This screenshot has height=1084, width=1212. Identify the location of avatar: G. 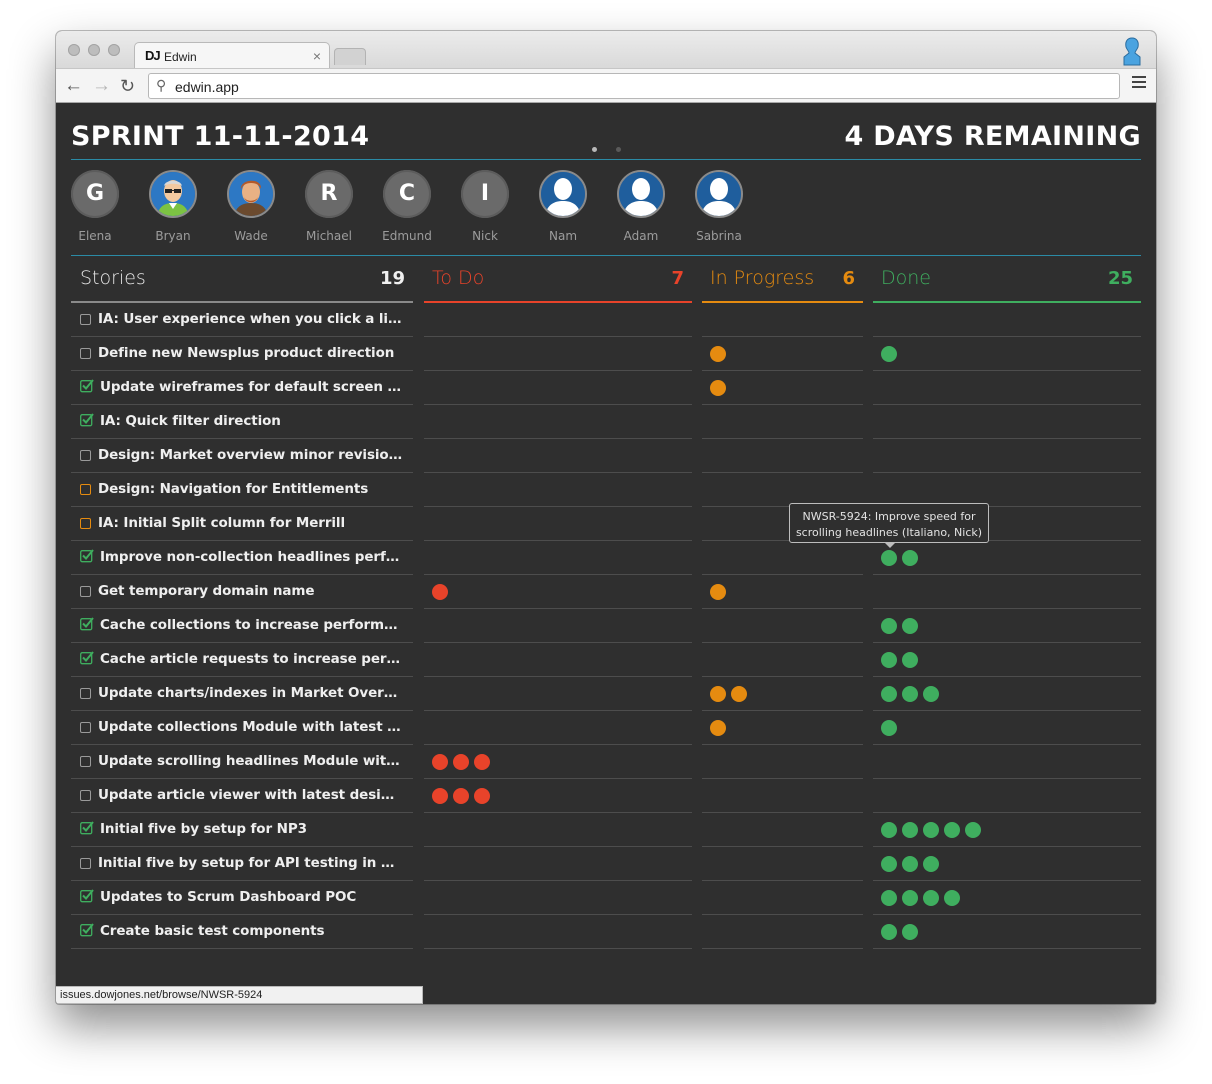
(95, 194).